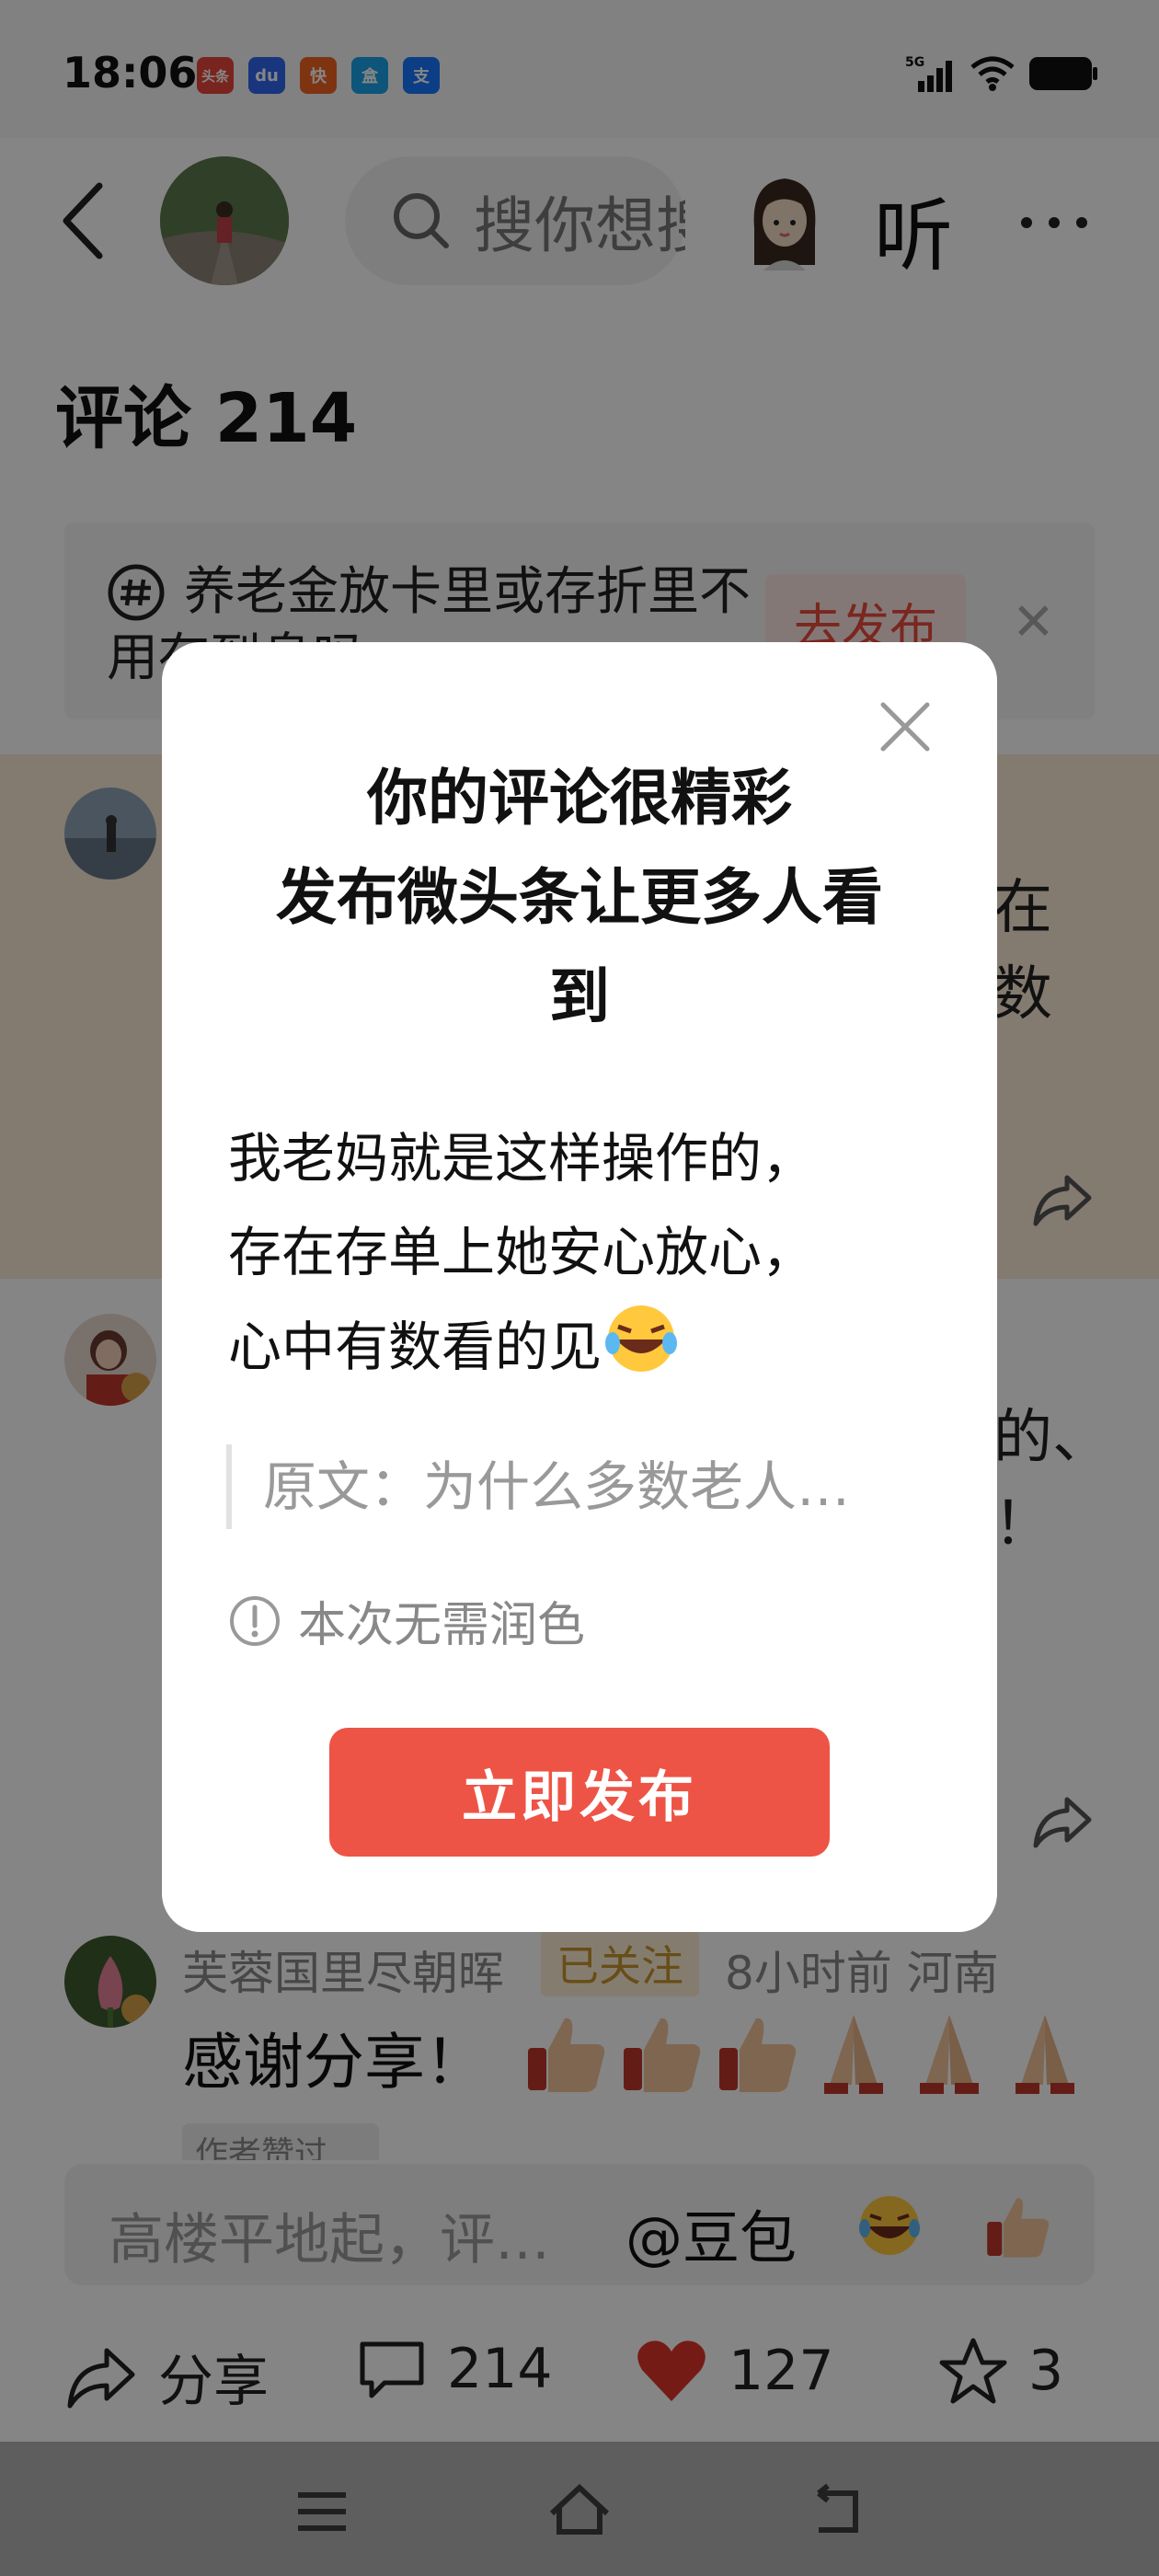 This screenshot has width=1159, height=2576. Describe the element at coordinates (579, 2509) in the screenshot. I see `nav-bar-overlay` at that location.